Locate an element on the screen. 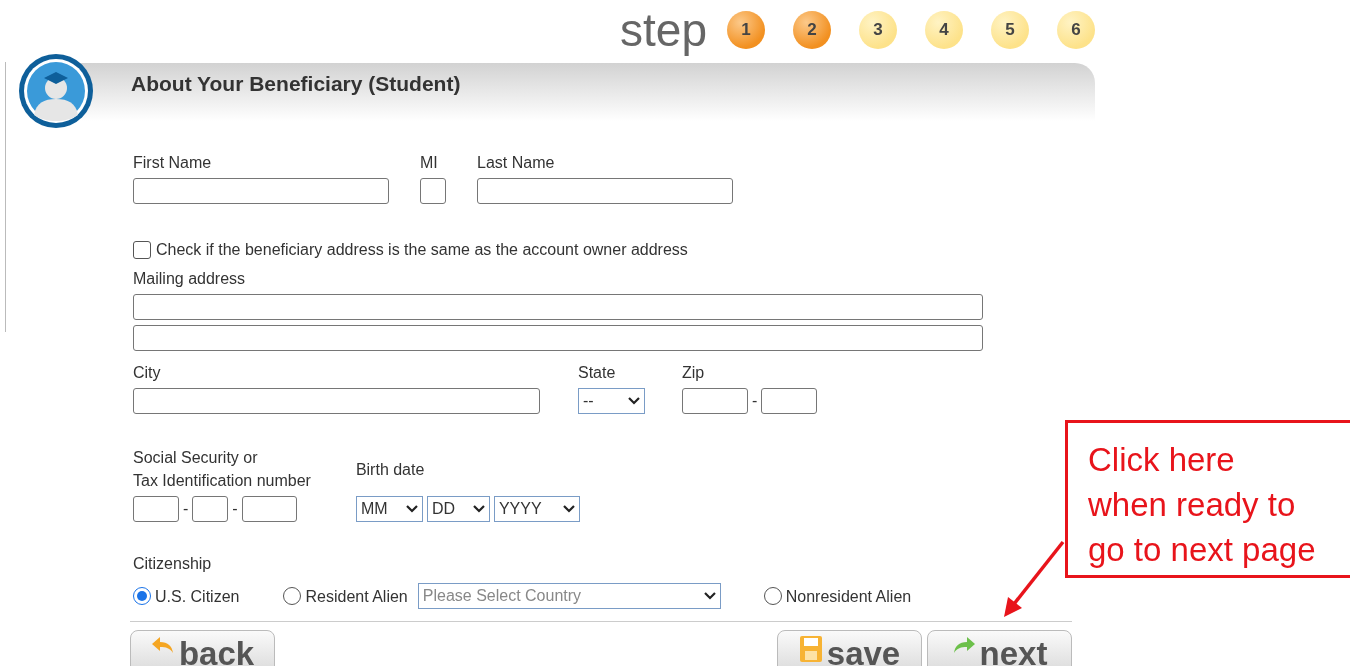  state-select: -- is located at coordinates (611, 401).